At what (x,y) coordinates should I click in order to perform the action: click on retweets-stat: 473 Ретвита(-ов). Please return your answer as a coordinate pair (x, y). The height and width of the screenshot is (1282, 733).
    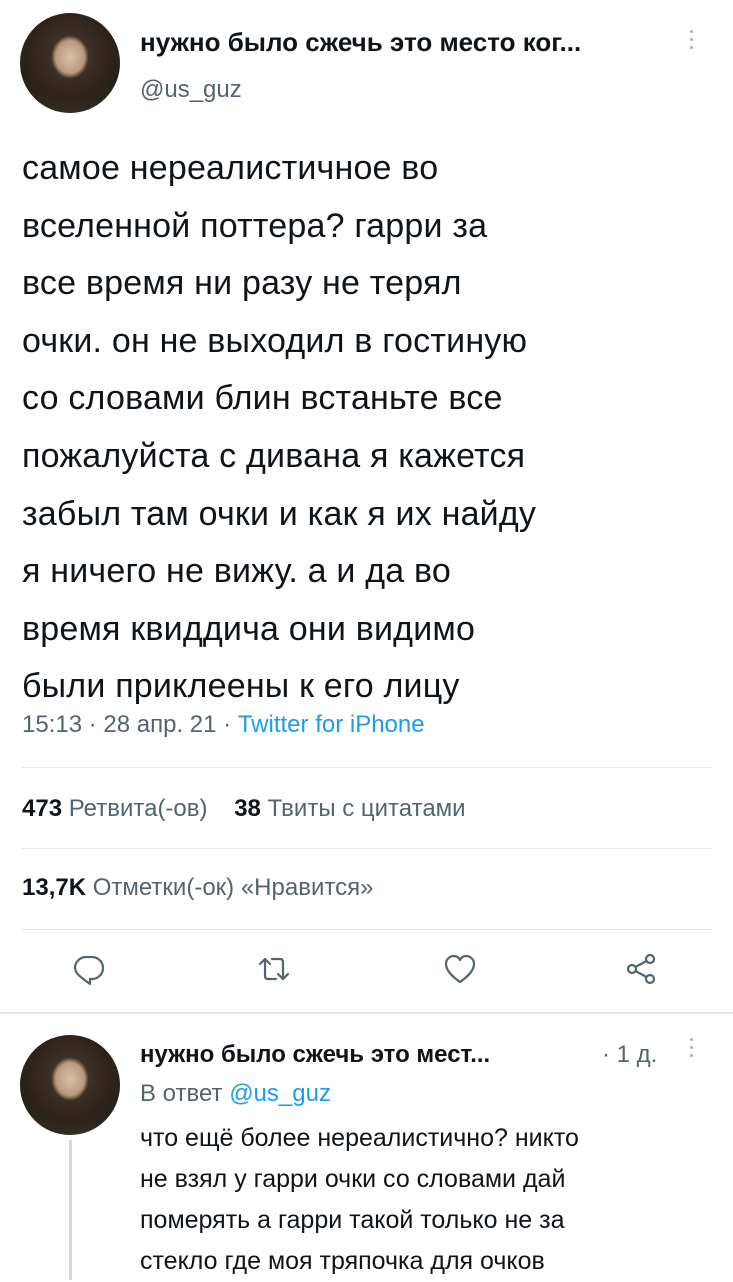
    Looking at the image, I should click on (115, 808).